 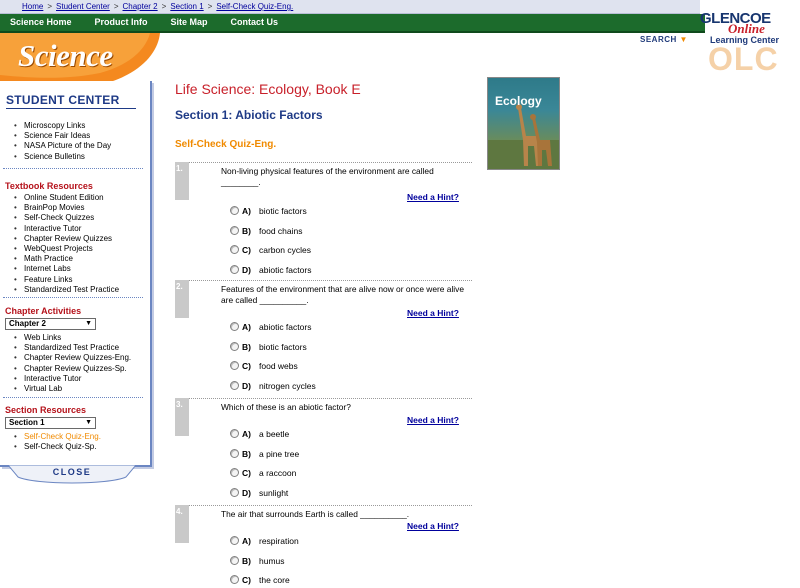 What do you see at coordinates (62, 126) in the screenshot?
I see `sidebar-link: Microscopy Links` at bounding box center [62, 126].